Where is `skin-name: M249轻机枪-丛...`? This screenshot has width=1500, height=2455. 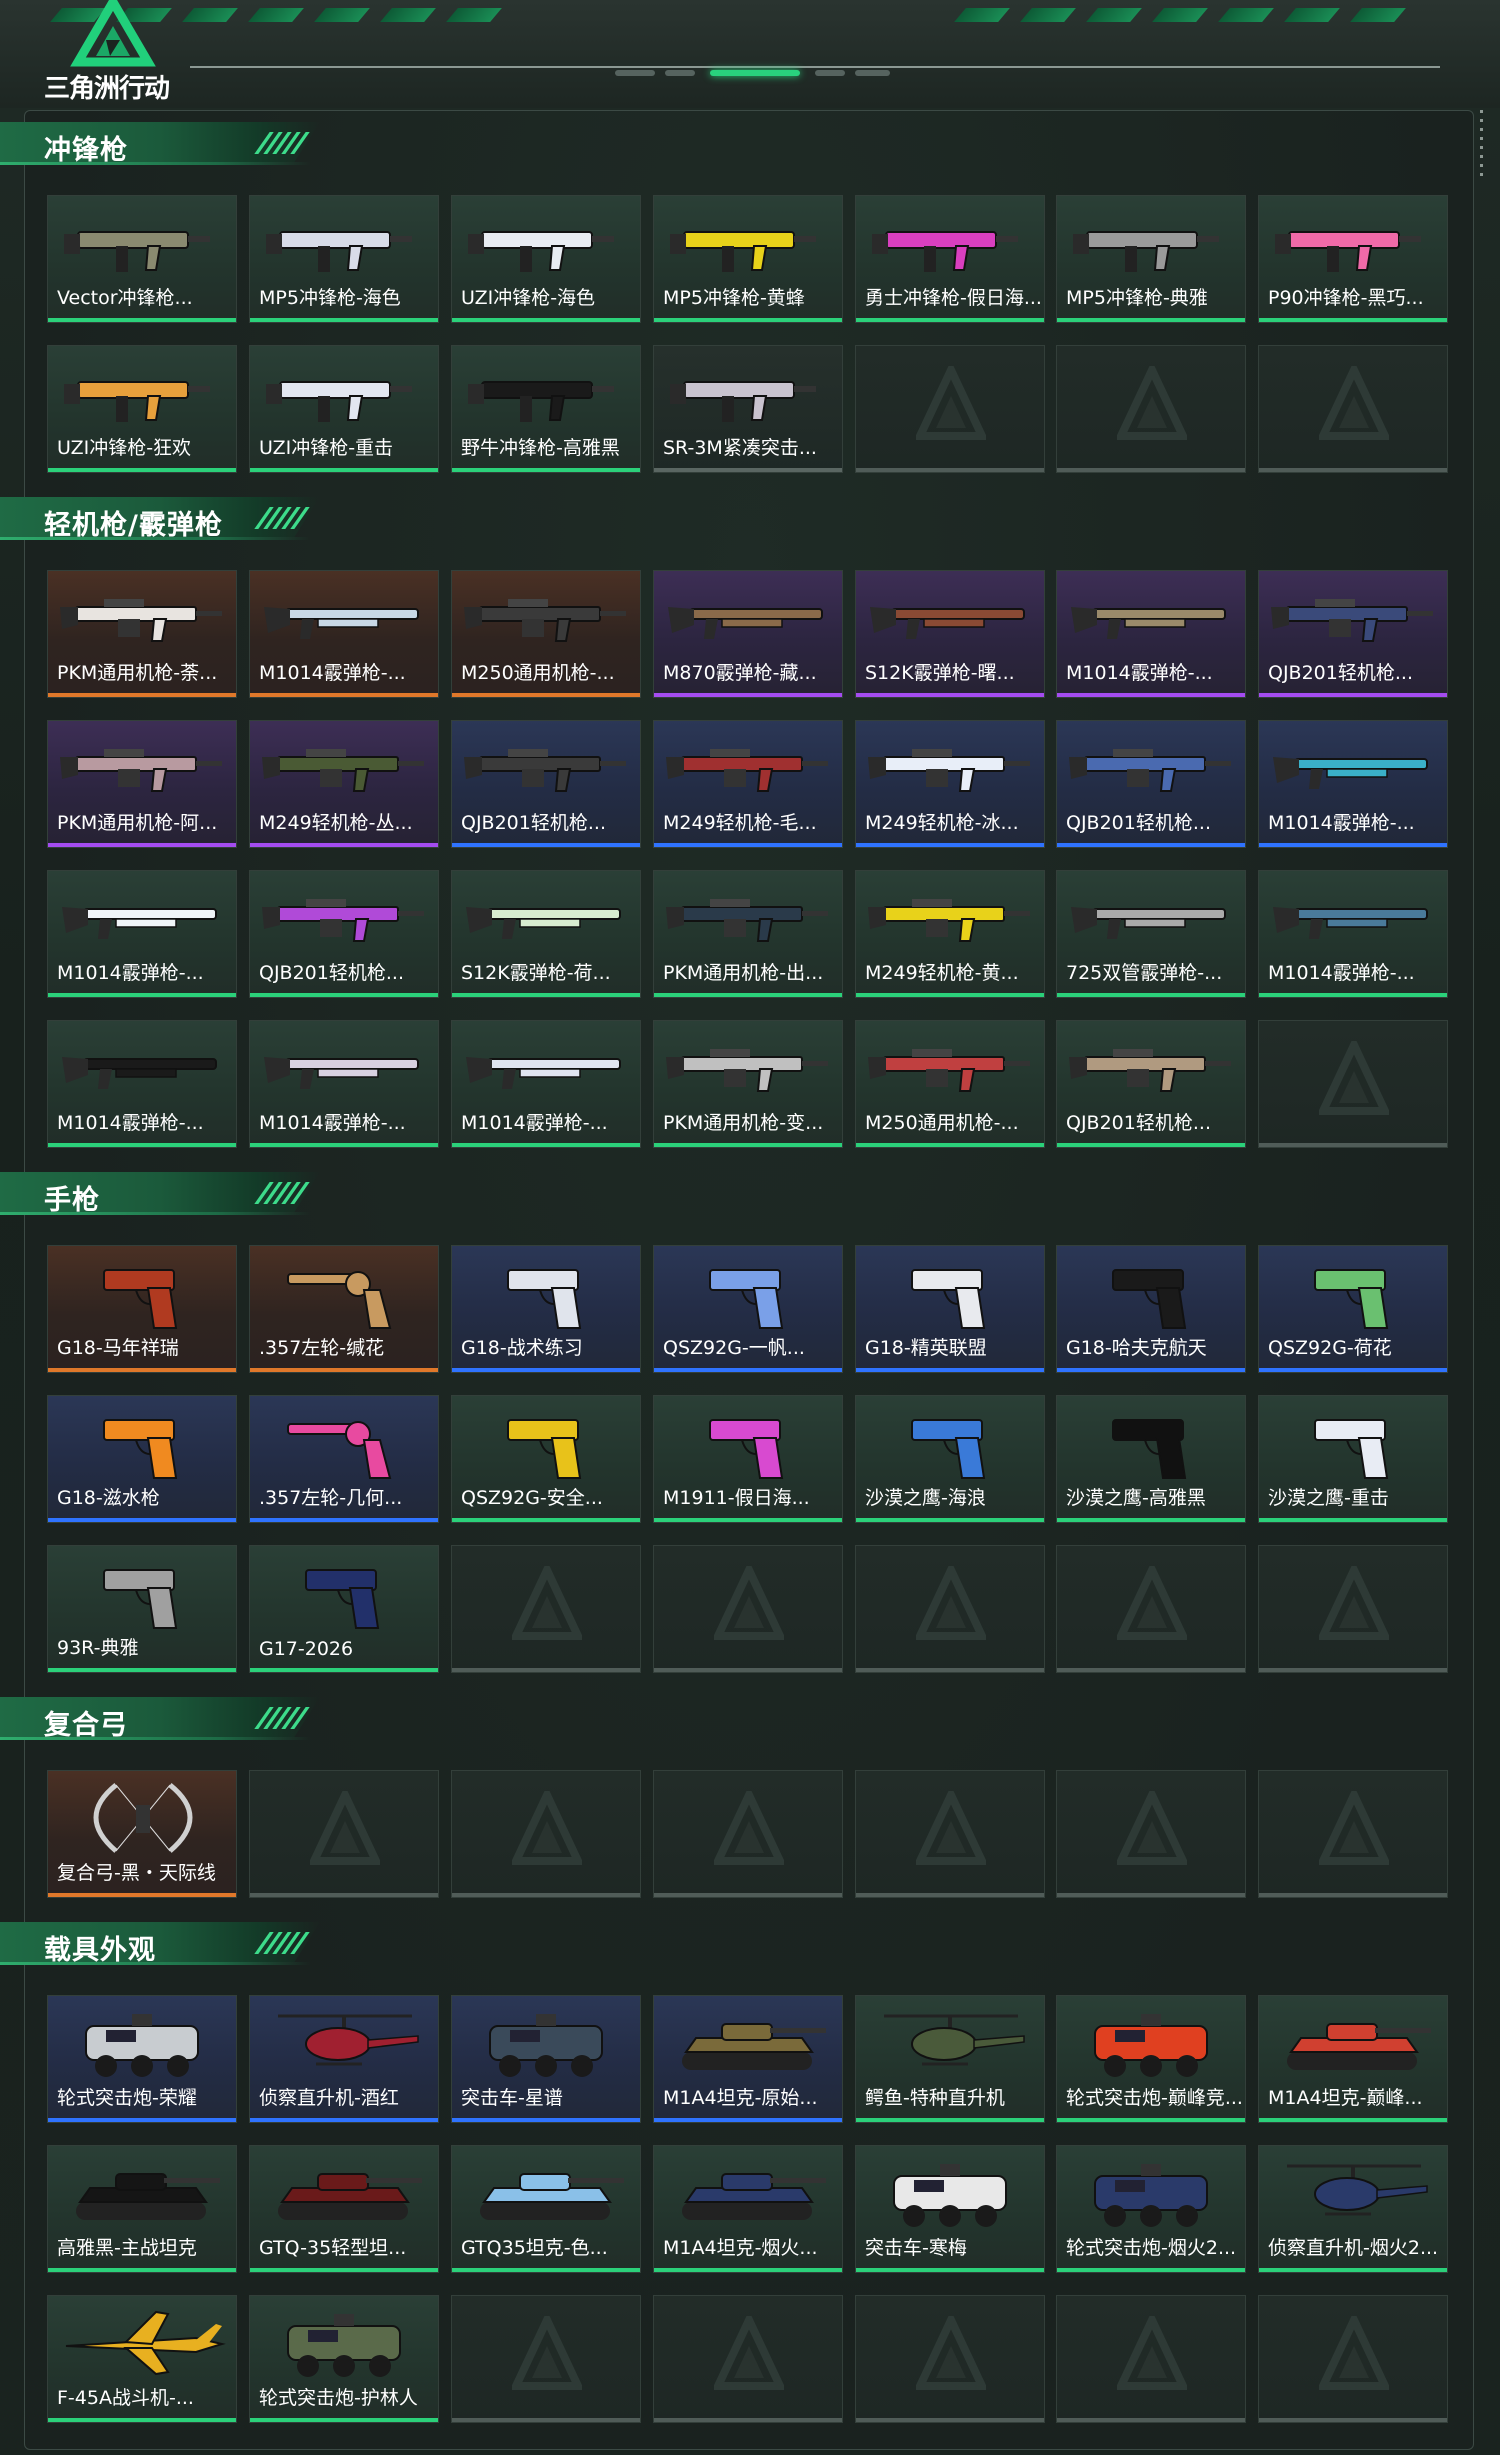
skin-name: M249轻机枪-丛... is located at coordinates (336, 823).